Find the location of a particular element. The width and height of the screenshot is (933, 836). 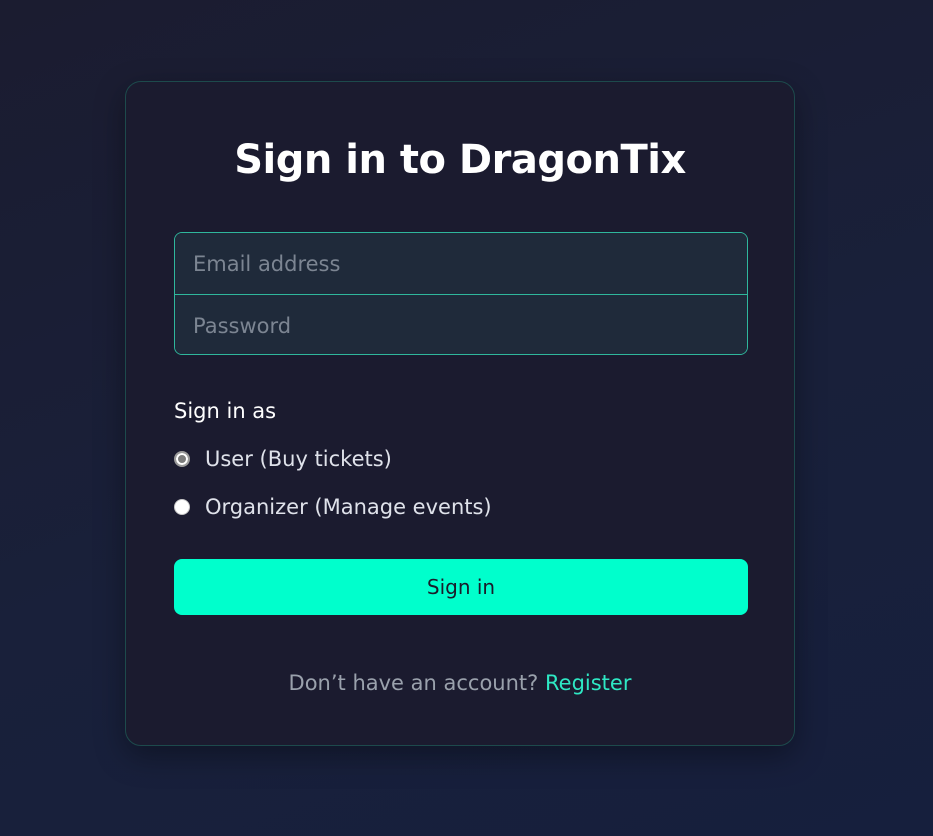

role-option-organizer: Organizer (Manage events) is located at coordinates (333, 507).